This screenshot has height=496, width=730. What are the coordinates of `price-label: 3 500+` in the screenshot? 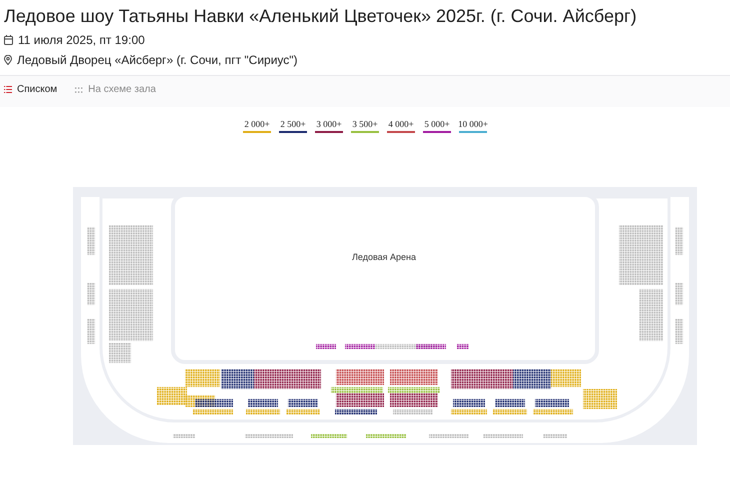 It's located at (365, 124).